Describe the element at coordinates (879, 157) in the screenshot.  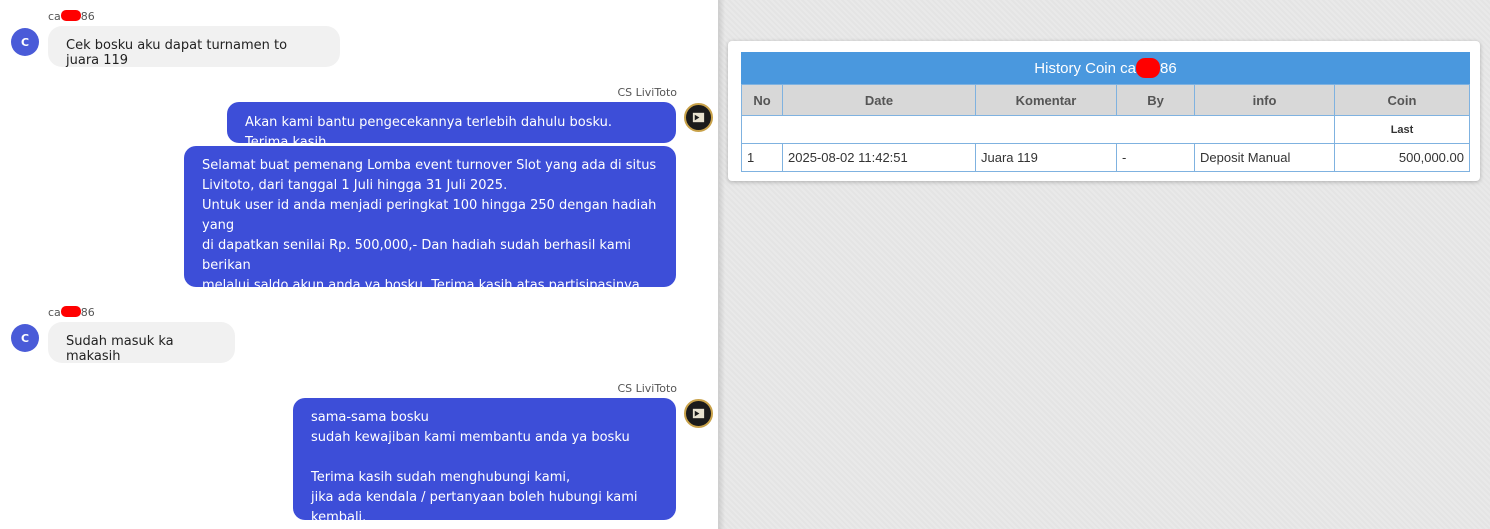
I see `cell-date: 2025-08-02 11:42:51` at that location.